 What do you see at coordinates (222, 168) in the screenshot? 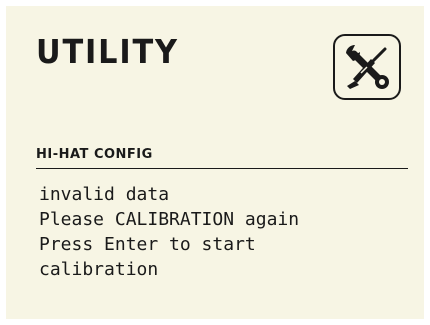
I see `section-divider` at bounding box center [222, 168].